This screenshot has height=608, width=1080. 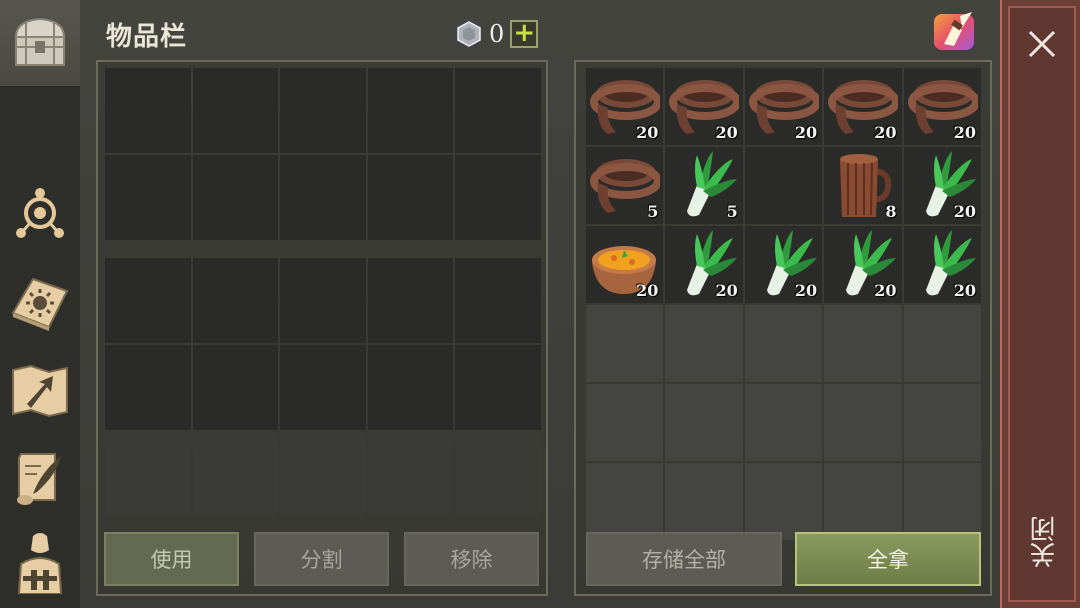 I want to click on page-title: 物品栏, so click(x=147, y=37).